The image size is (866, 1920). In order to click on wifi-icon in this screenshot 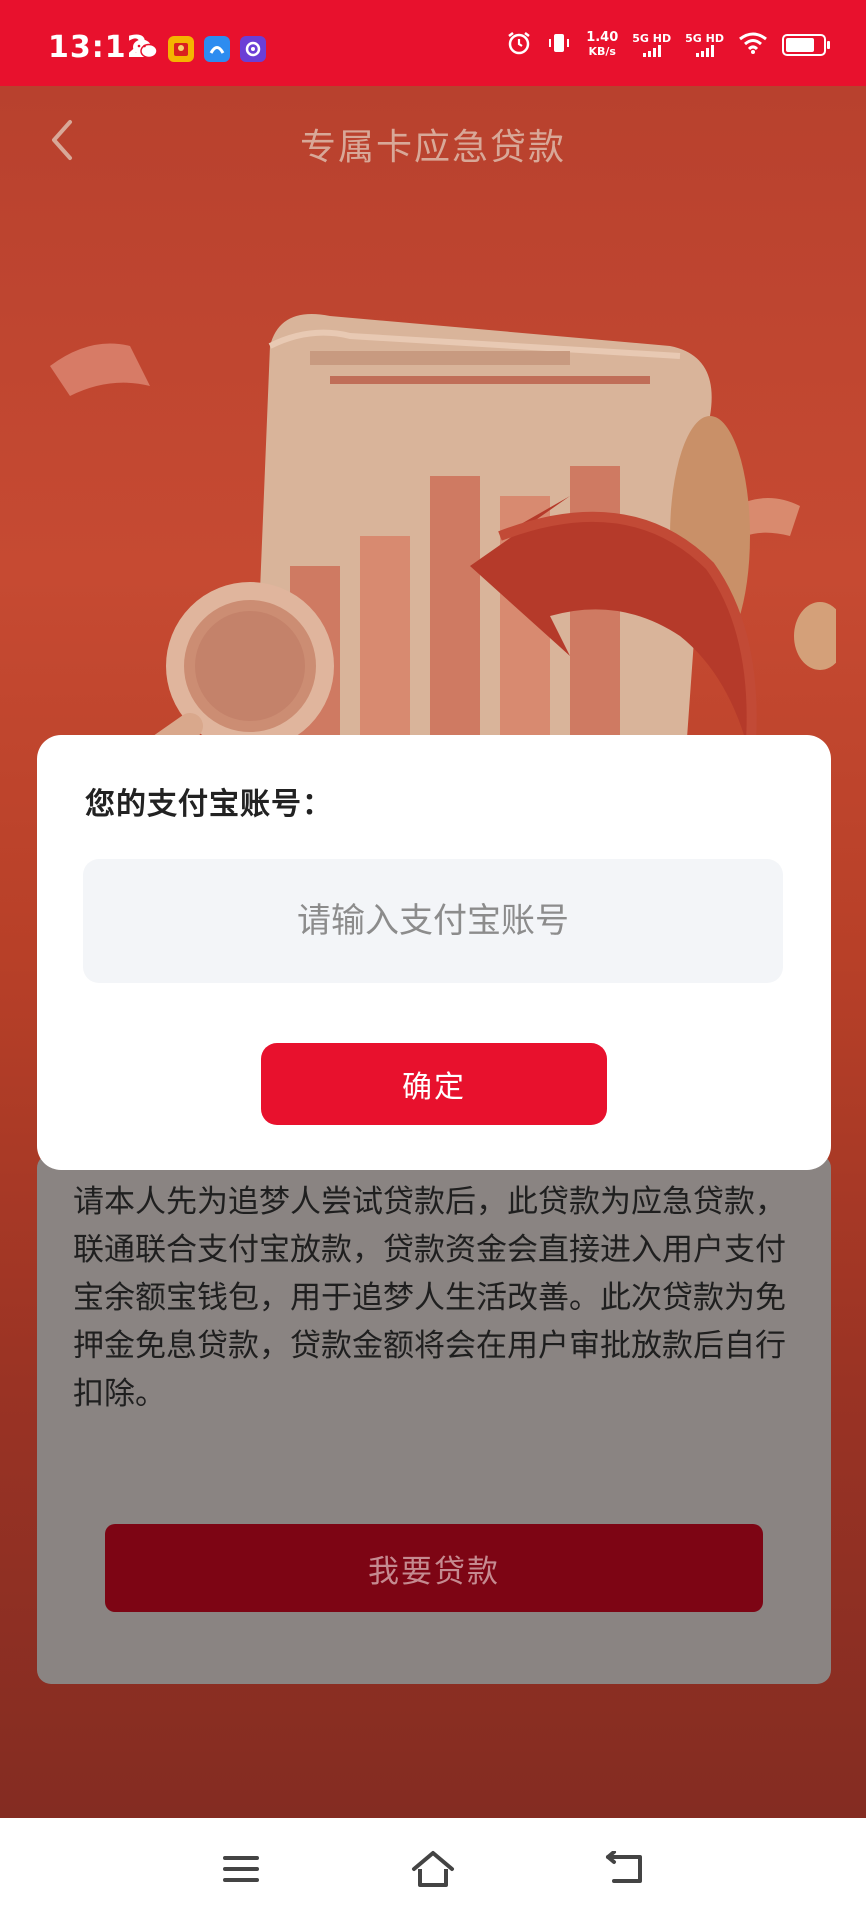, I will do `click(753, 45)`.